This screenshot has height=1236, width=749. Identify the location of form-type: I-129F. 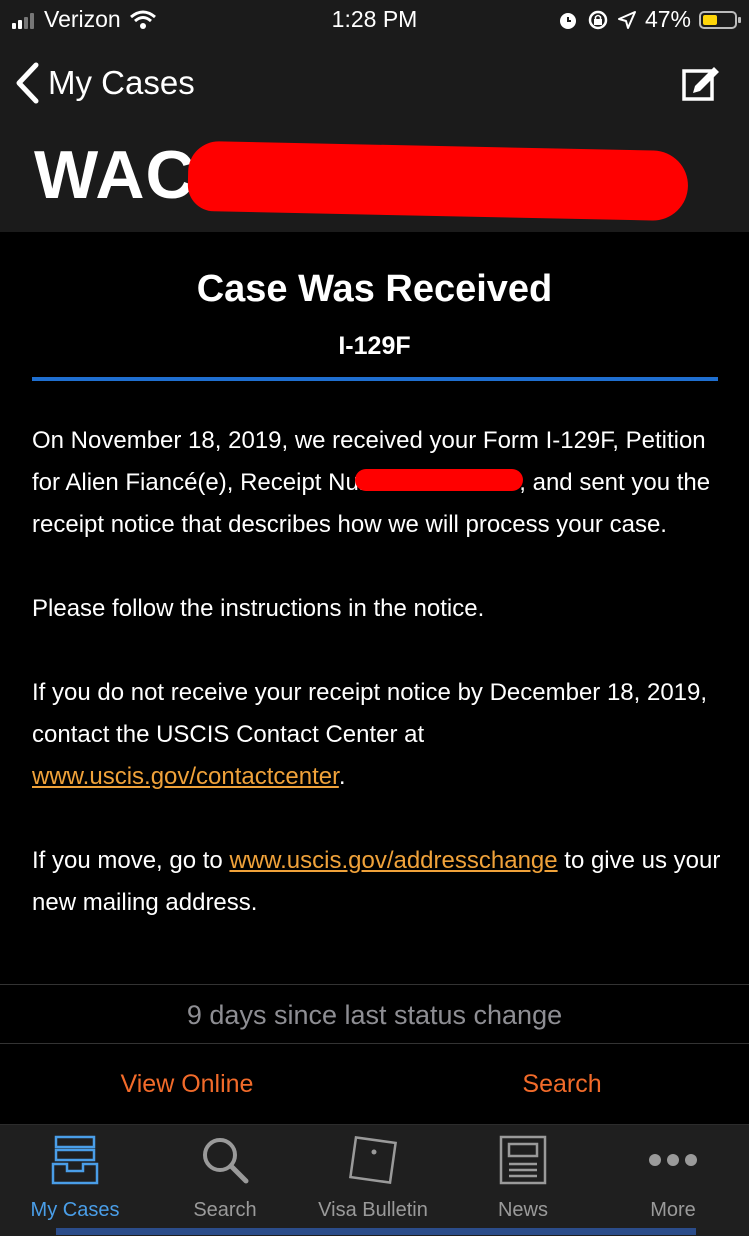
(374, 346).